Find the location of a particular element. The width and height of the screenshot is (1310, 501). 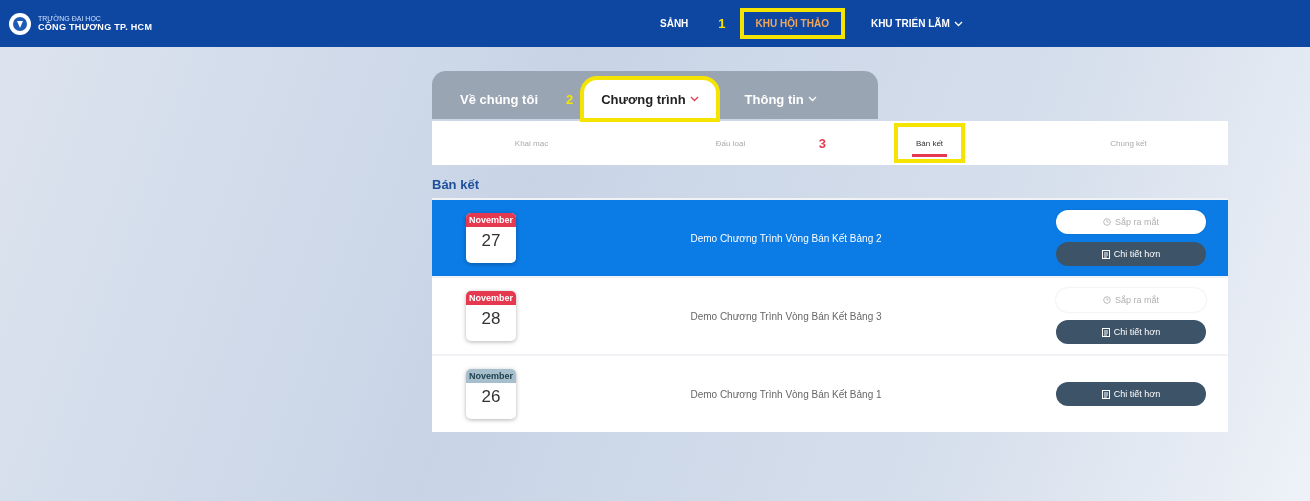

event-title: Demo Chương Trình Vòng Bán Kết Bảng 1 is located at coordinates (786, 394).